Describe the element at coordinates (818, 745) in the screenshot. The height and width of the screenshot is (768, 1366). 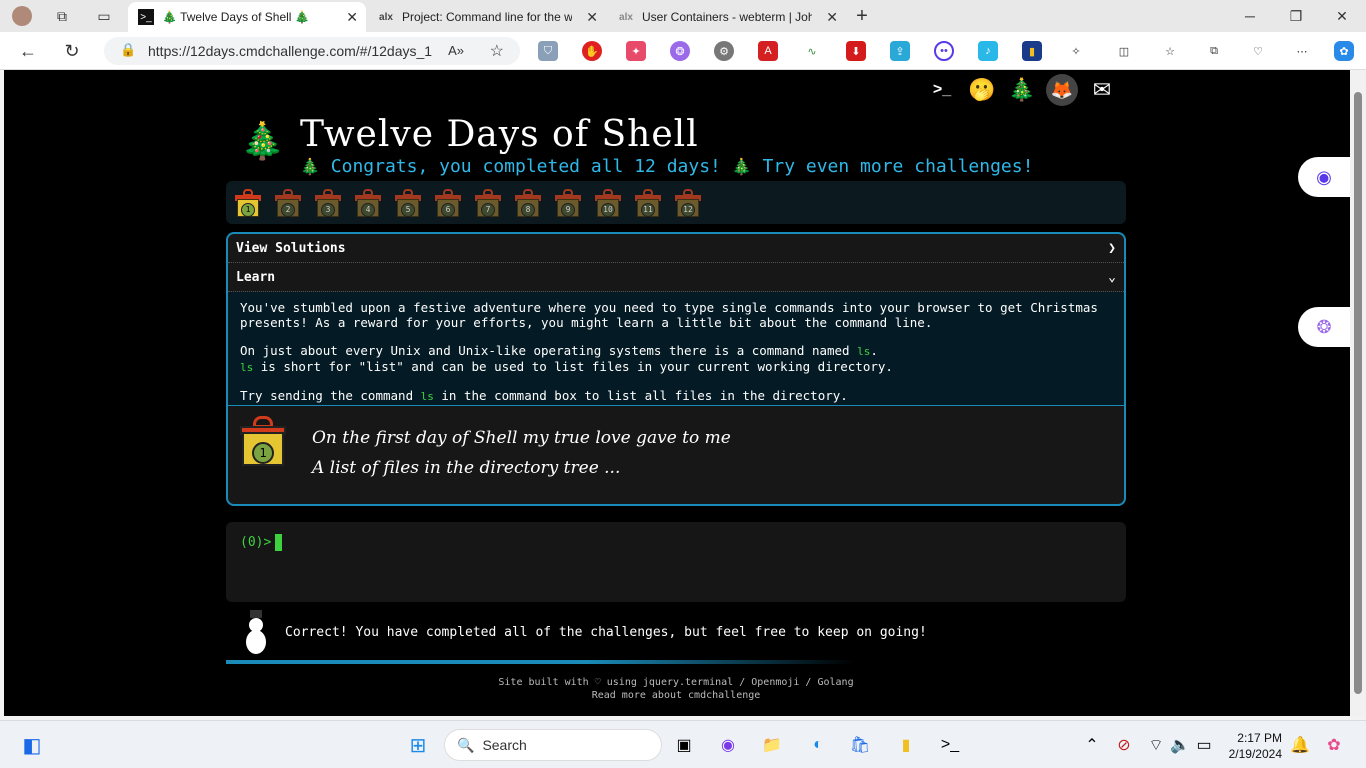
I see `edge-icon: ◐` at that location.